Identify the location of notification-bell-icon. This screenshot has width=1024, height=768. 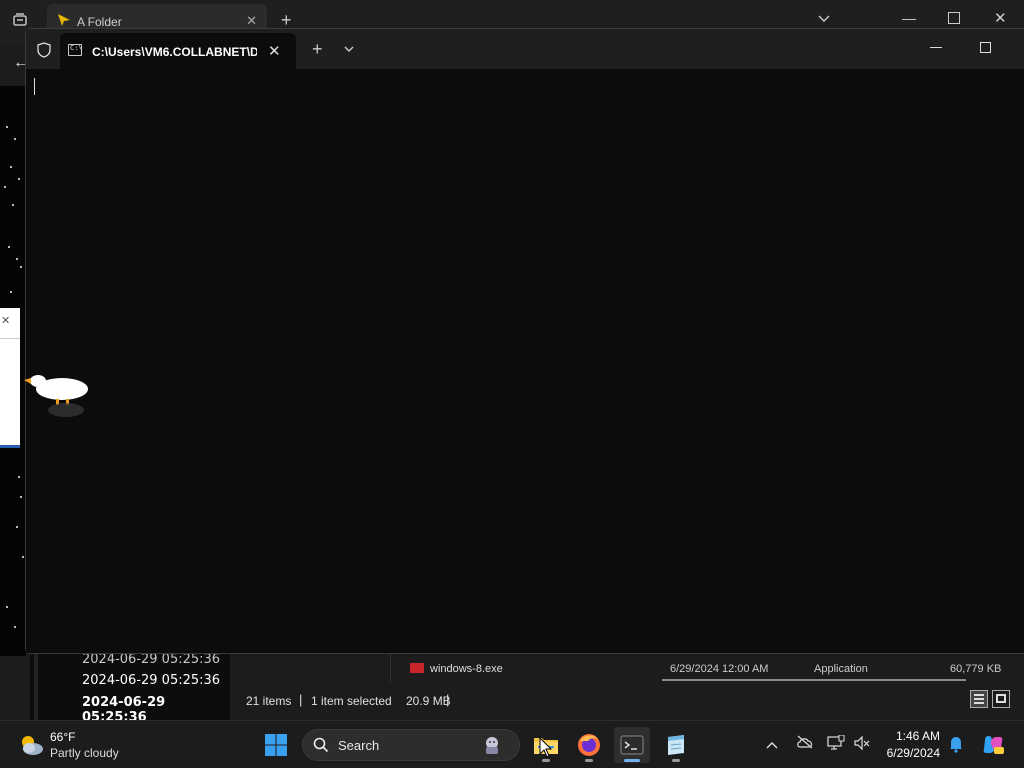
(956, 745).